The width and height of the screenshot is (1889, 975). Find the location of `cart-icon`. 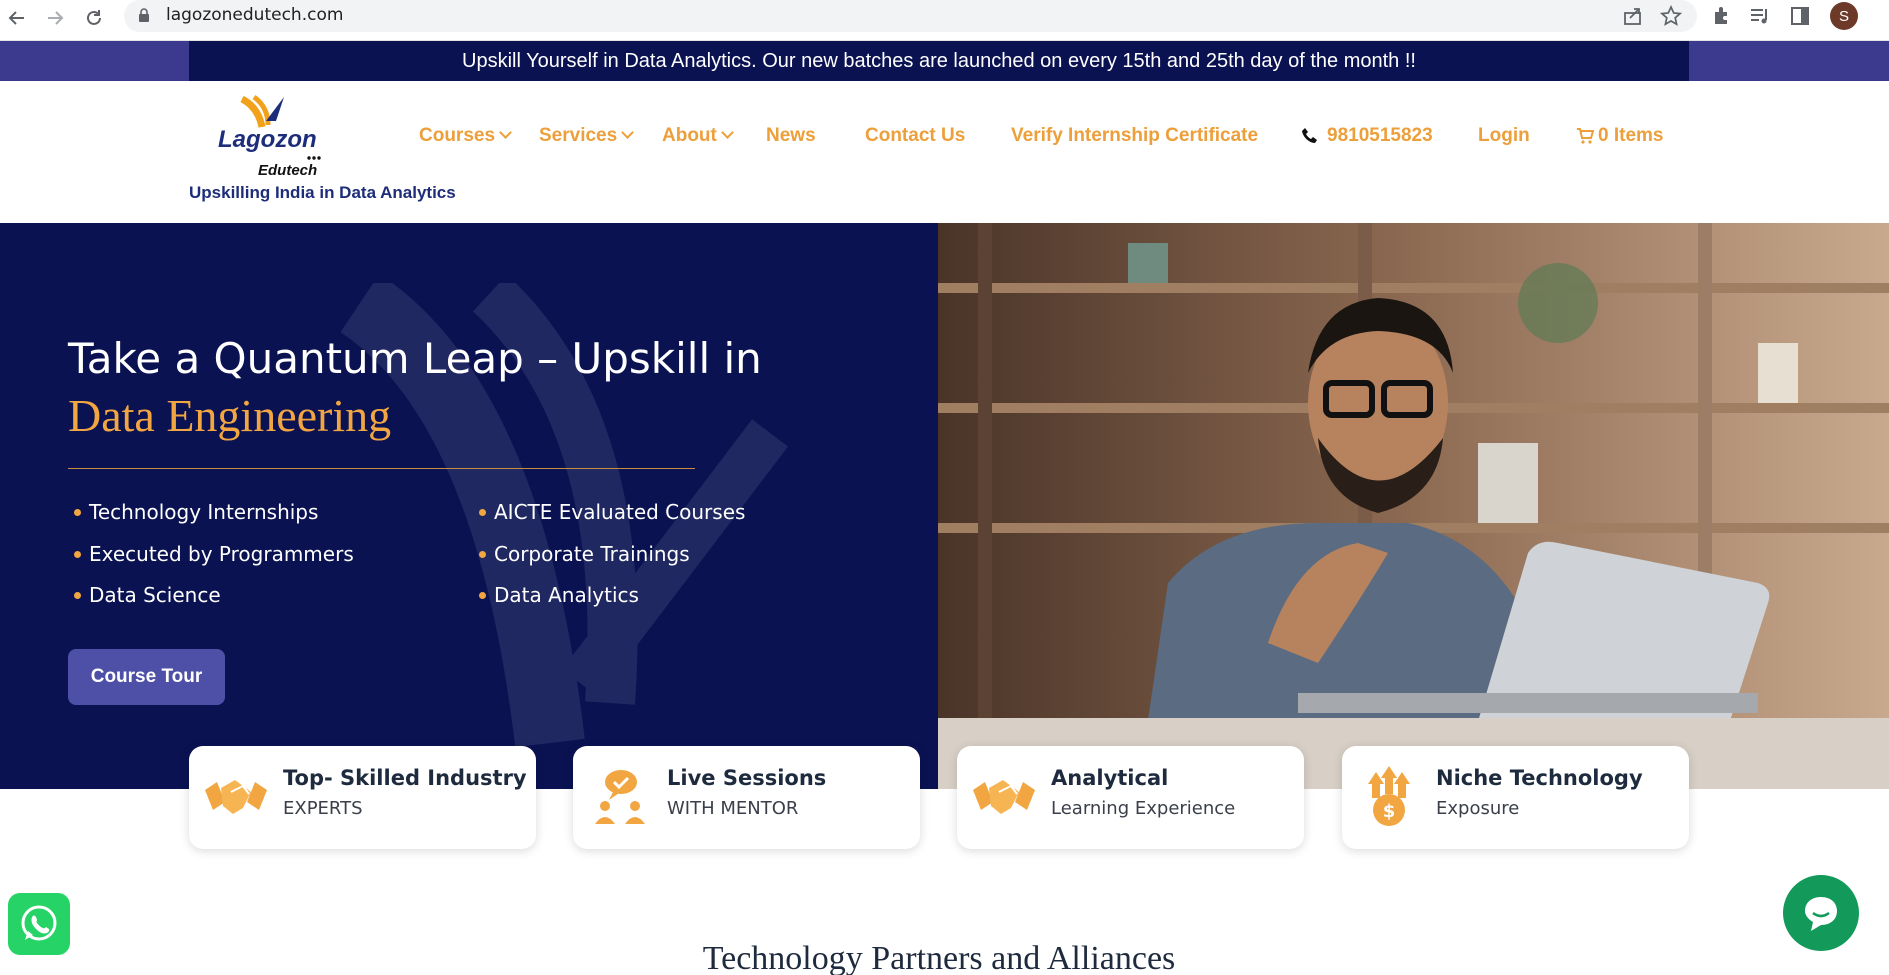

cart-icon is located at coordinates (1585, 136).